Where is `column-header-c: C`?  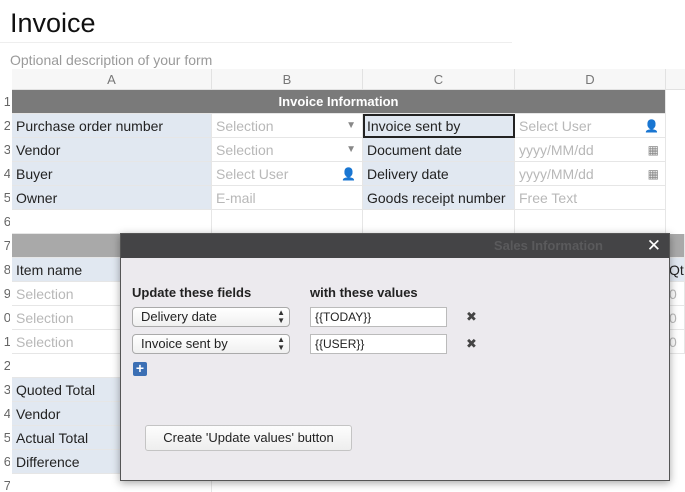
column-header-c: C is located at coordinates (439, 79).